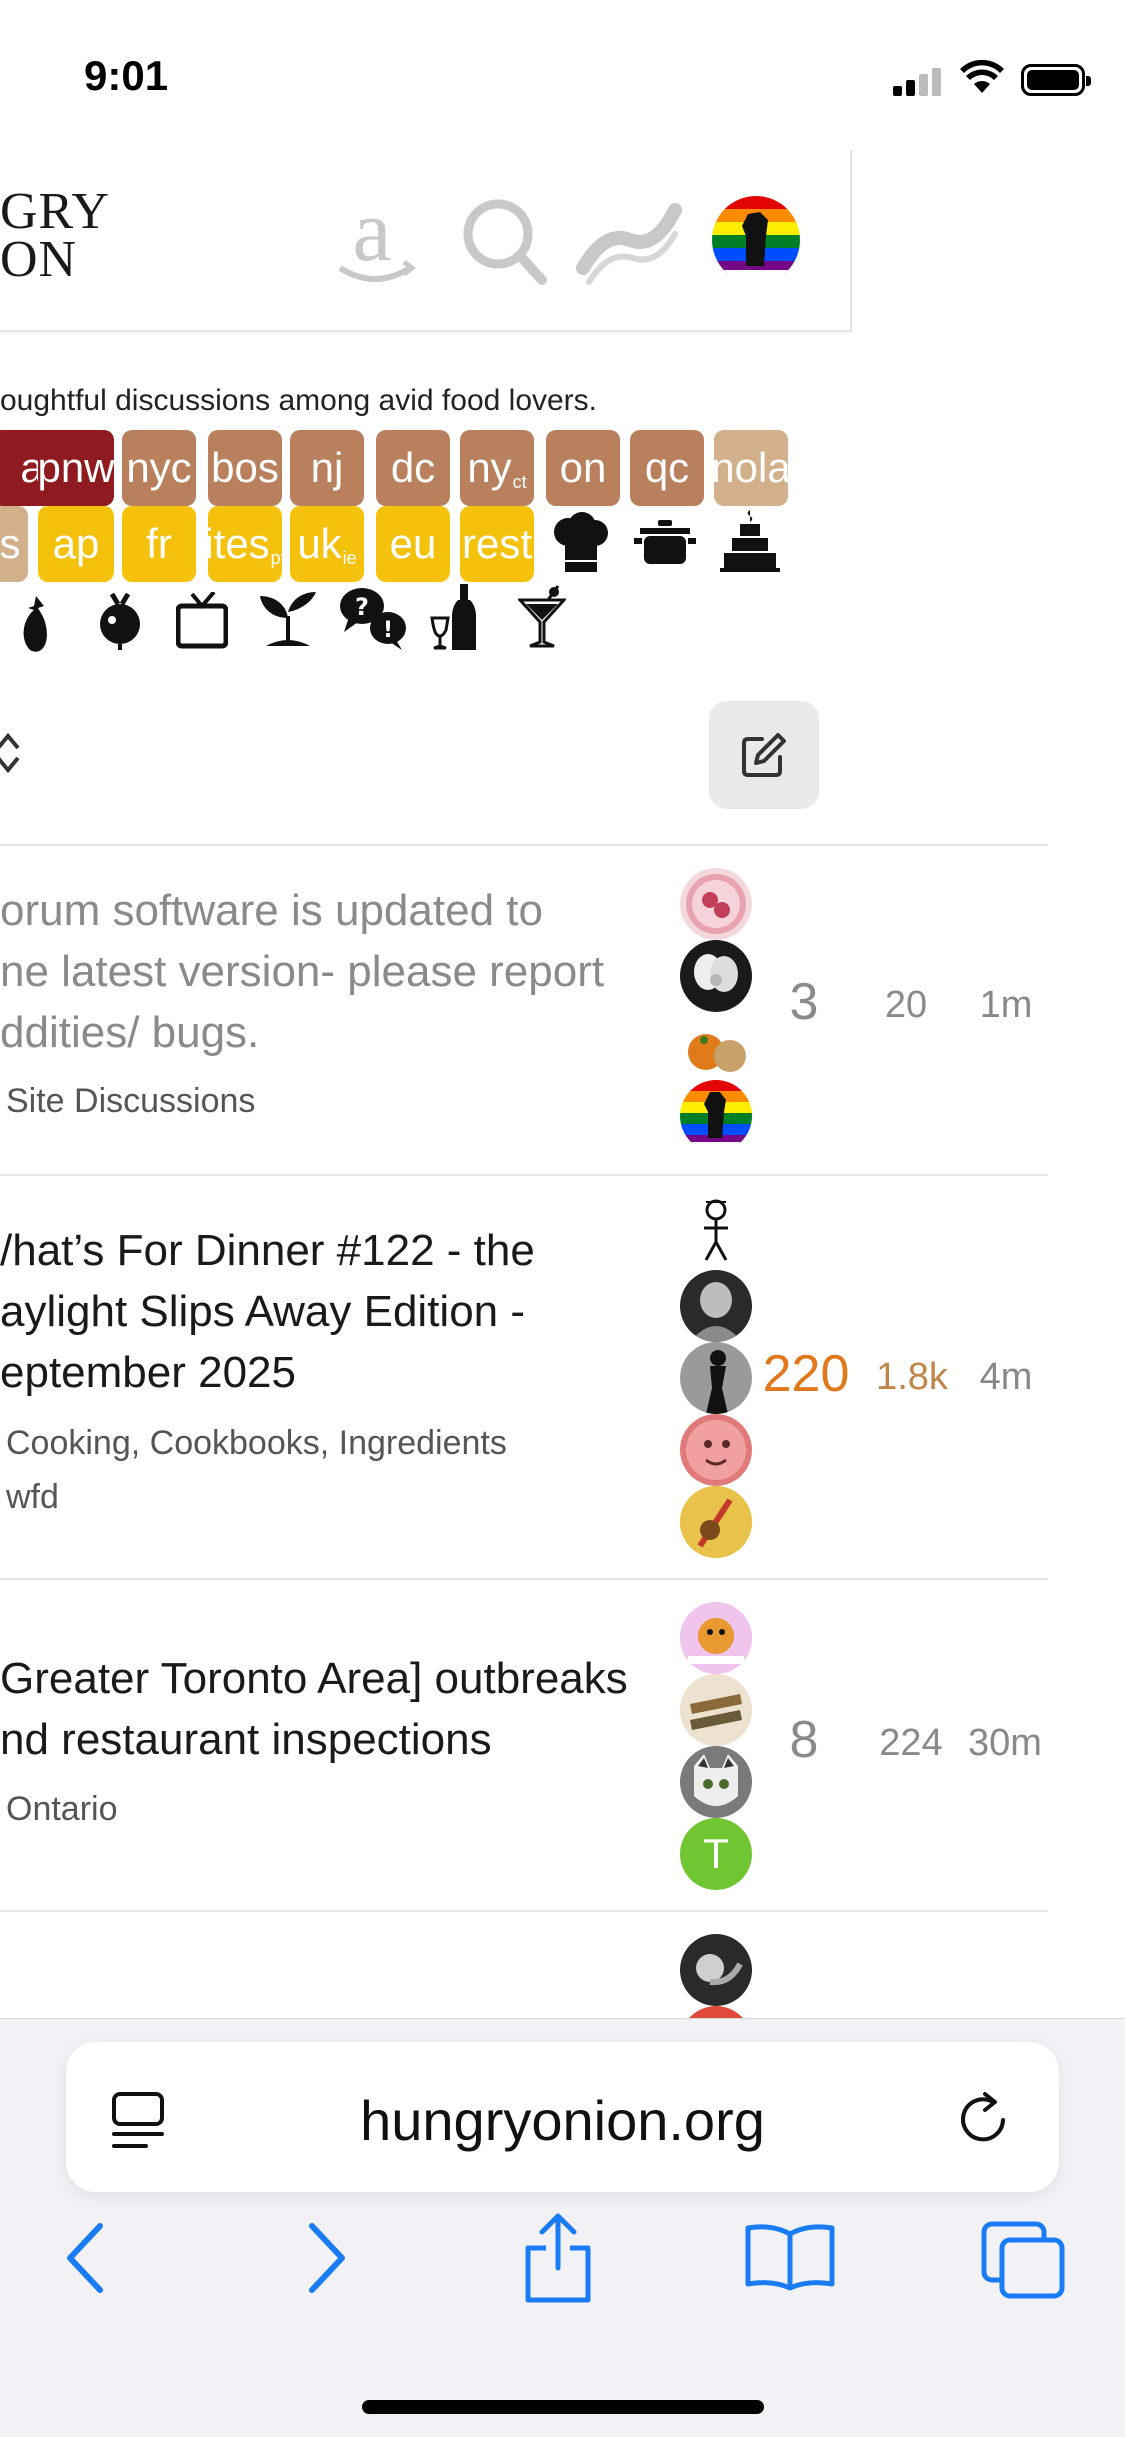  I want to click on status-time: 9:01, so click(126, 75).